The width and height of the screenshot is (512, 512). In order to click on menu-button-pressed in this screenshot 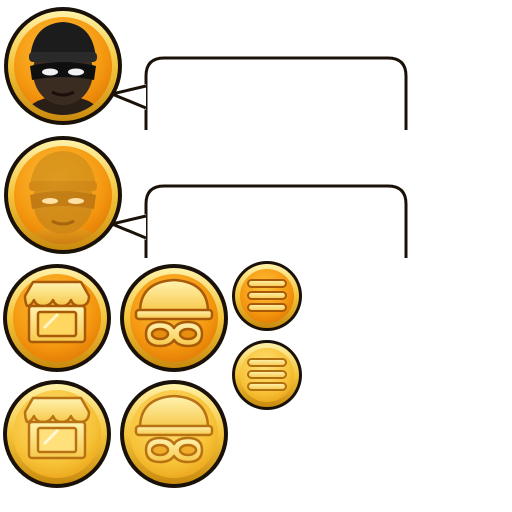, I will do `click(267, 375)`.